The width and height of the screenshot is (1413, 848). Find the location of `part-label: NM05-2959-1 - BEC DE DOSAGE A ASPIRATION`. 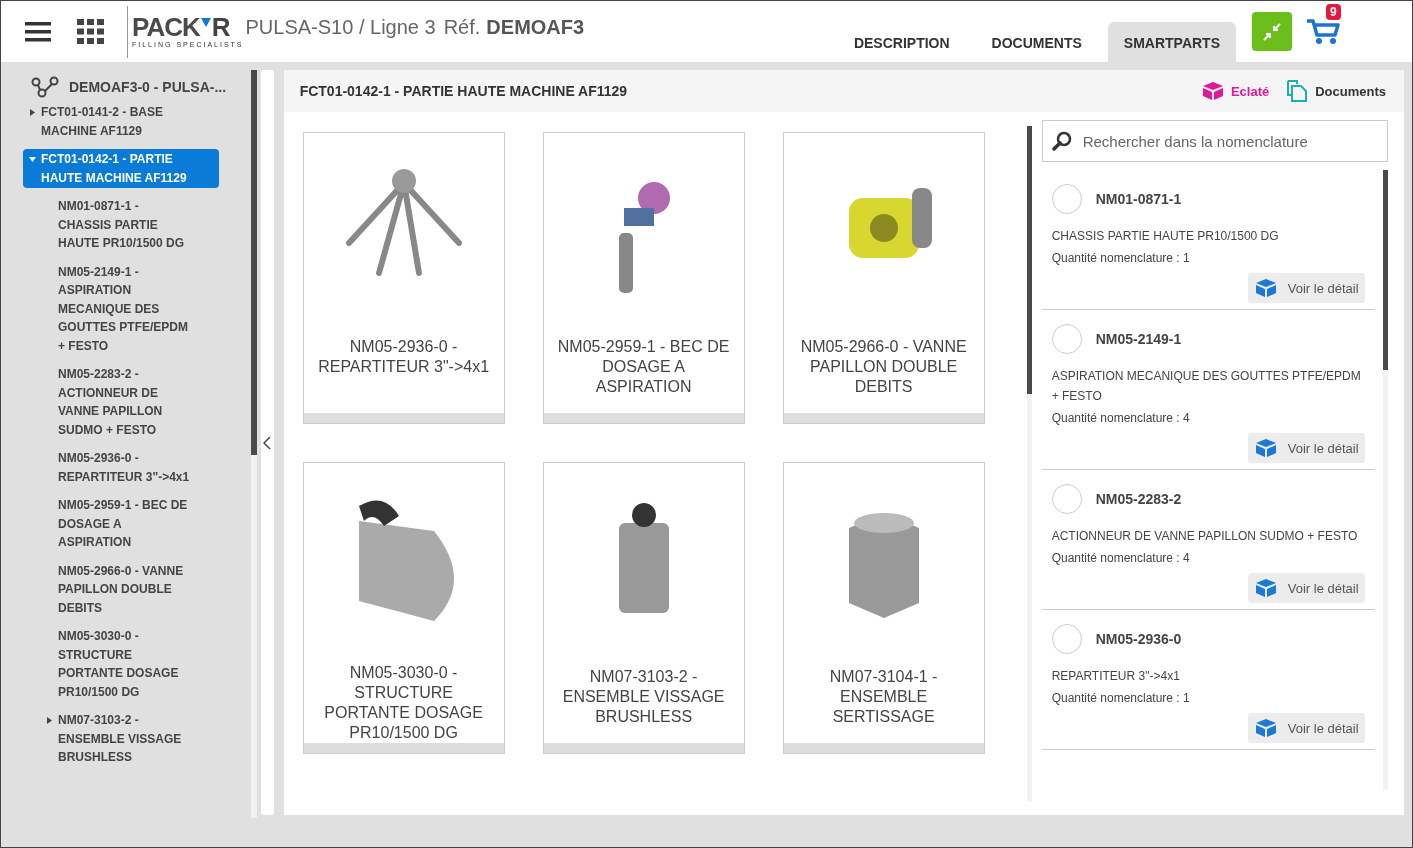

part-label: NM05-2959-1 - BEC DE DOSAGE A ASPIRATION is located at coordinates (643, 367).